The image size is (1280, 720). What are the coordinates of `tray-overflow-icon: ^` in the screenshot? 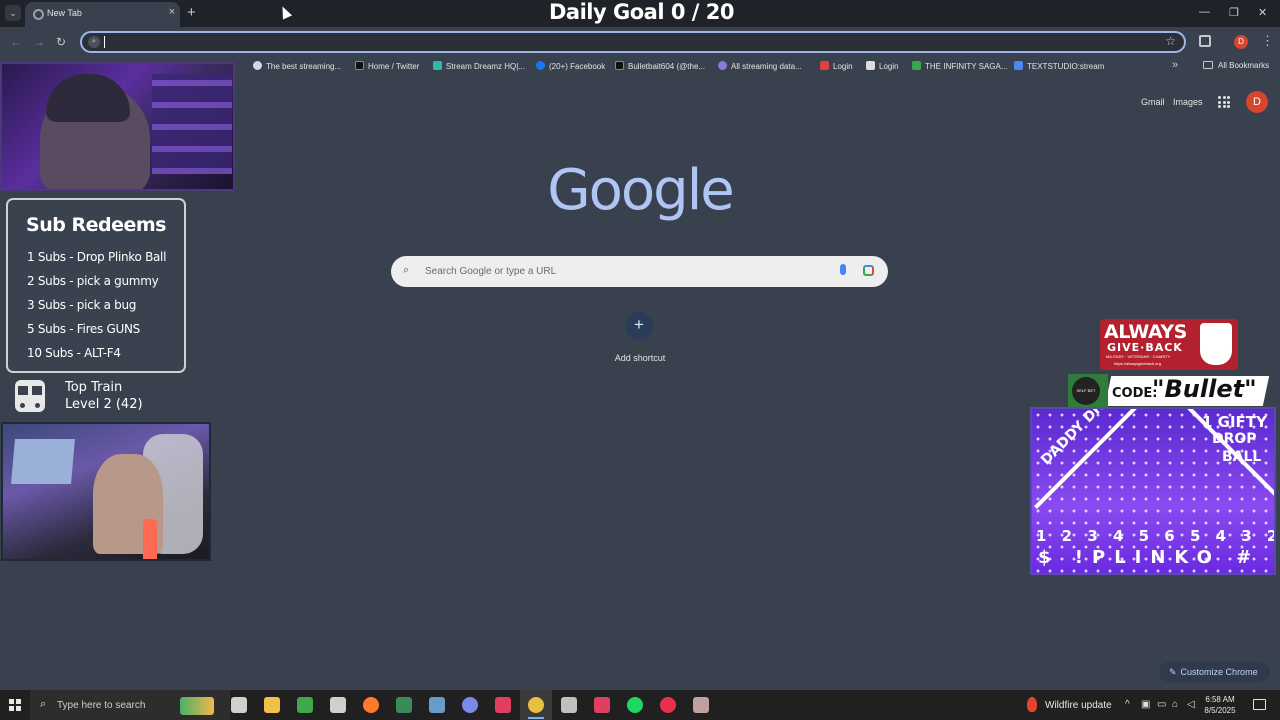 It's located at (1127, 704).